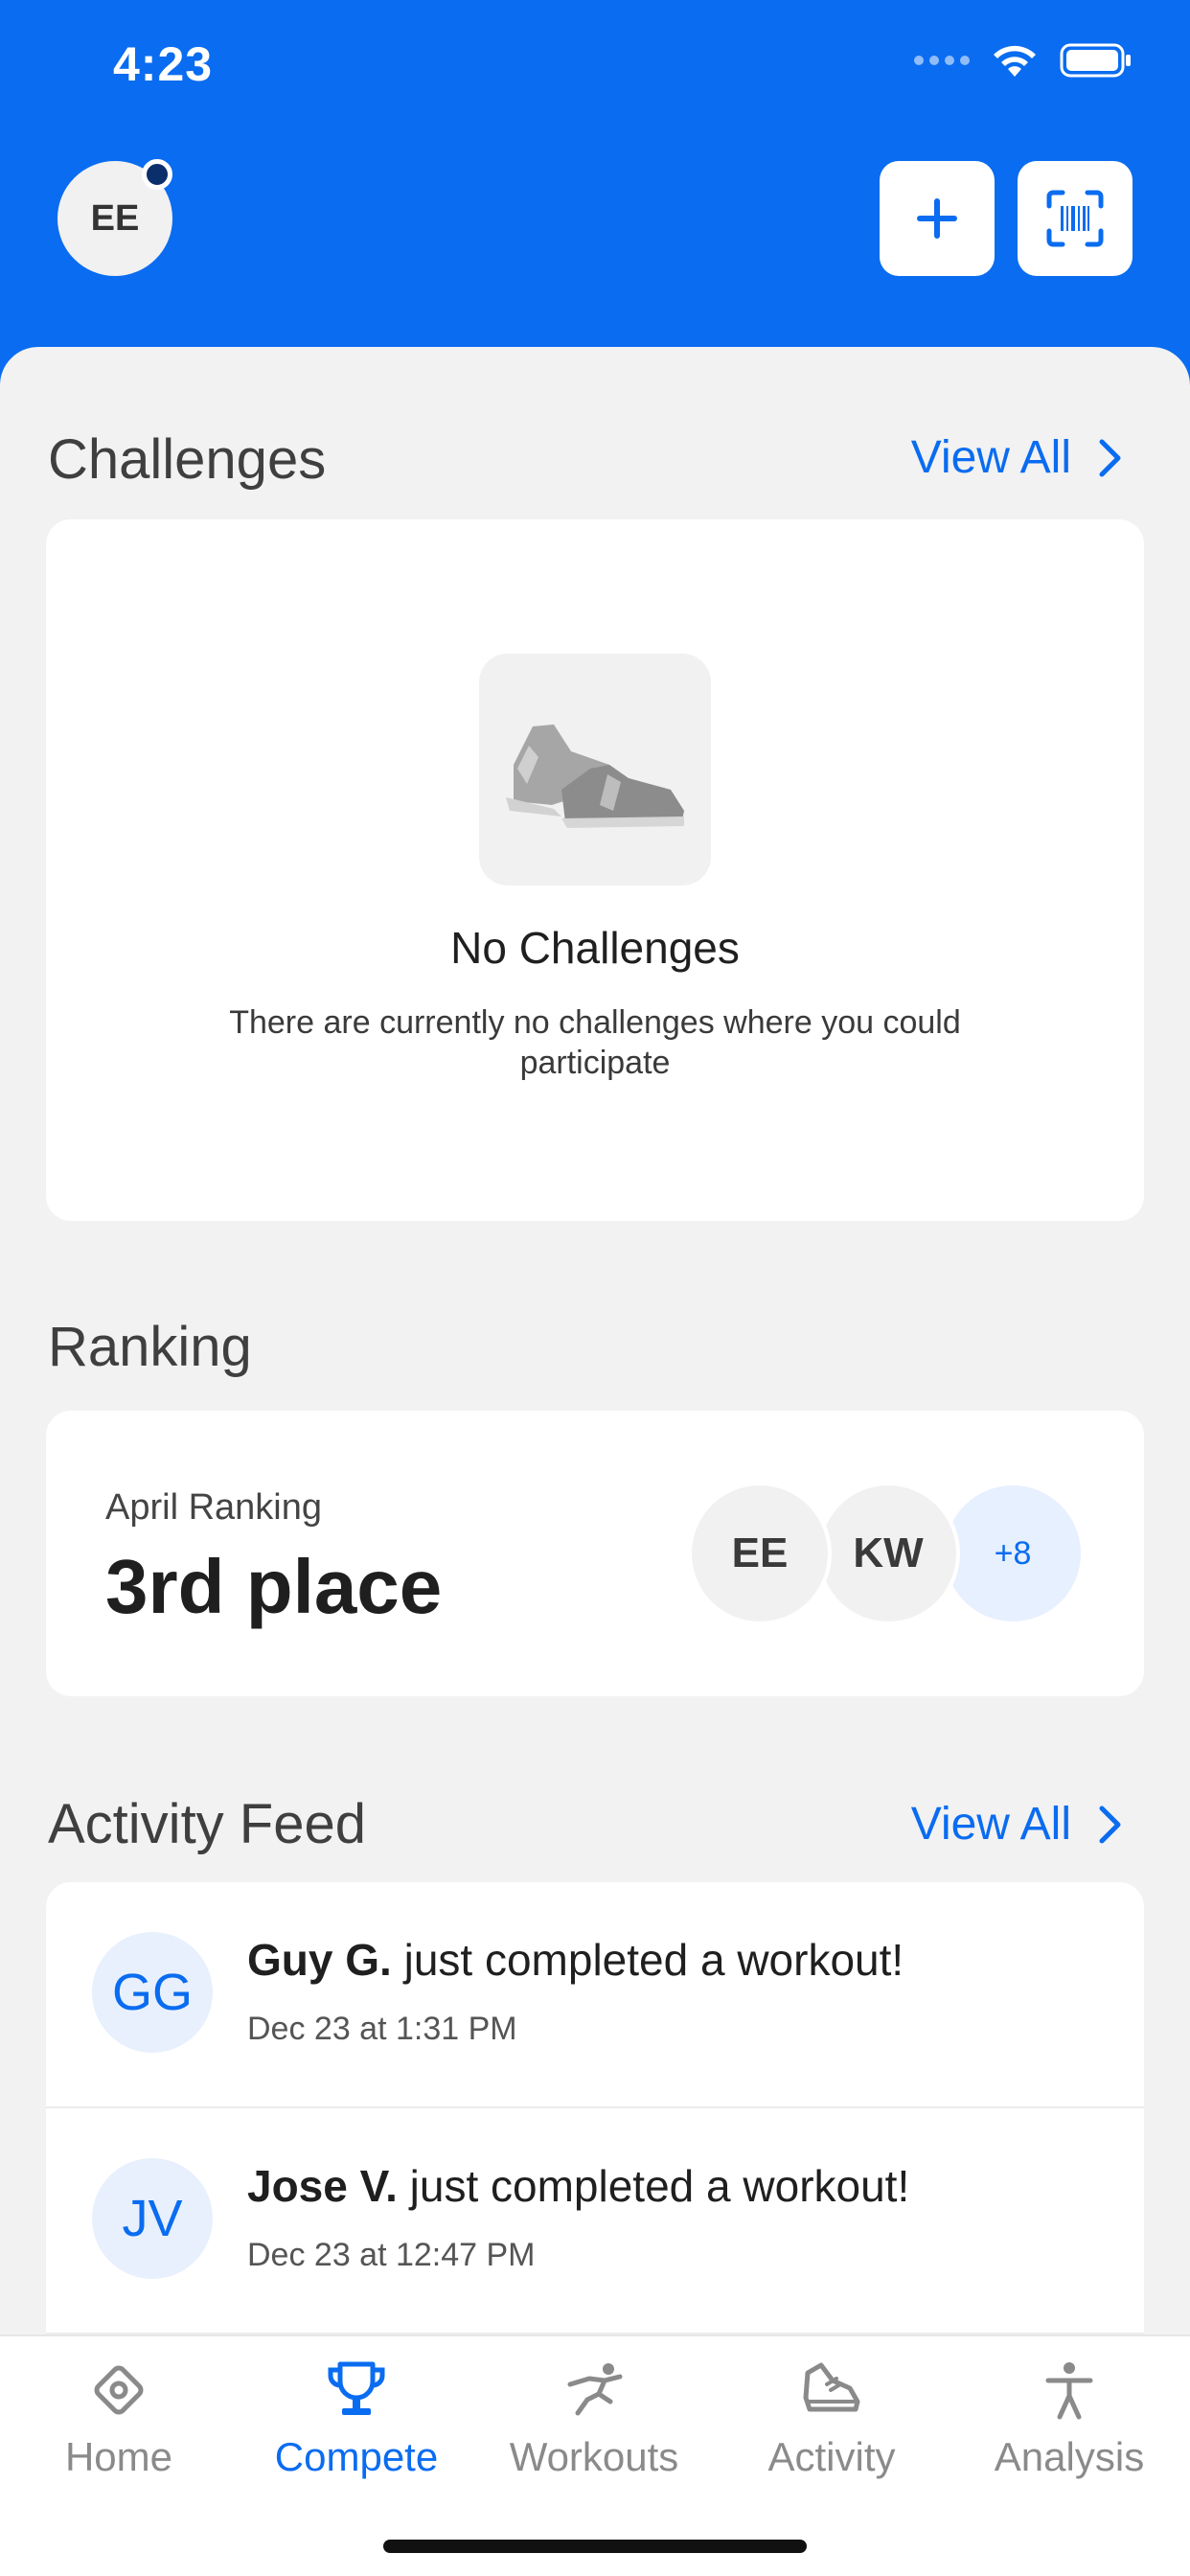 Image resolution: width=1190 pixels, height=2576 pixels. I want to click on scan-button, so click(1075, 218).